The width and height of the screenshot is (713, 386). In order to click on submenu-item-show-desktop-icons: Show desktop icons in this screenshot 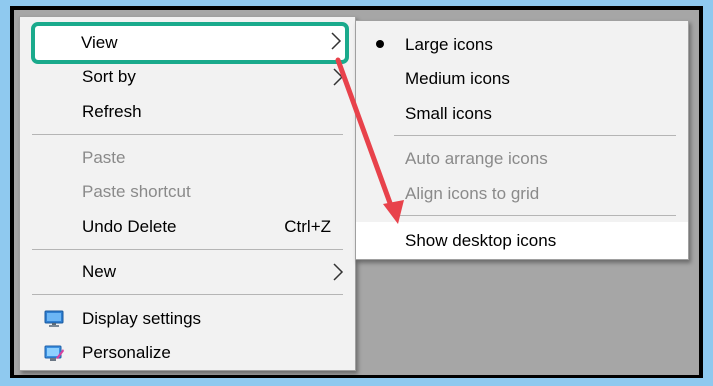, I will do `click(522, 240)`.